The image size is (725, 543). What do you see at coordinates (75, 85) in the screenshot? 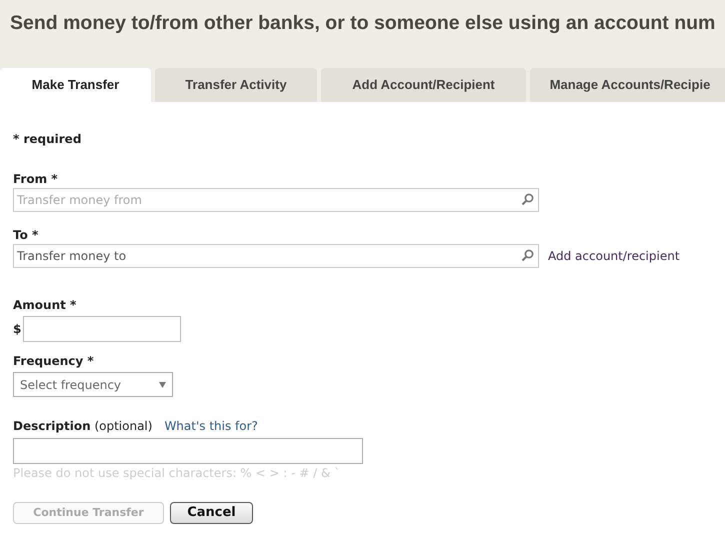
I see `tab: Make Transfer` at bounding box center [75, 85].